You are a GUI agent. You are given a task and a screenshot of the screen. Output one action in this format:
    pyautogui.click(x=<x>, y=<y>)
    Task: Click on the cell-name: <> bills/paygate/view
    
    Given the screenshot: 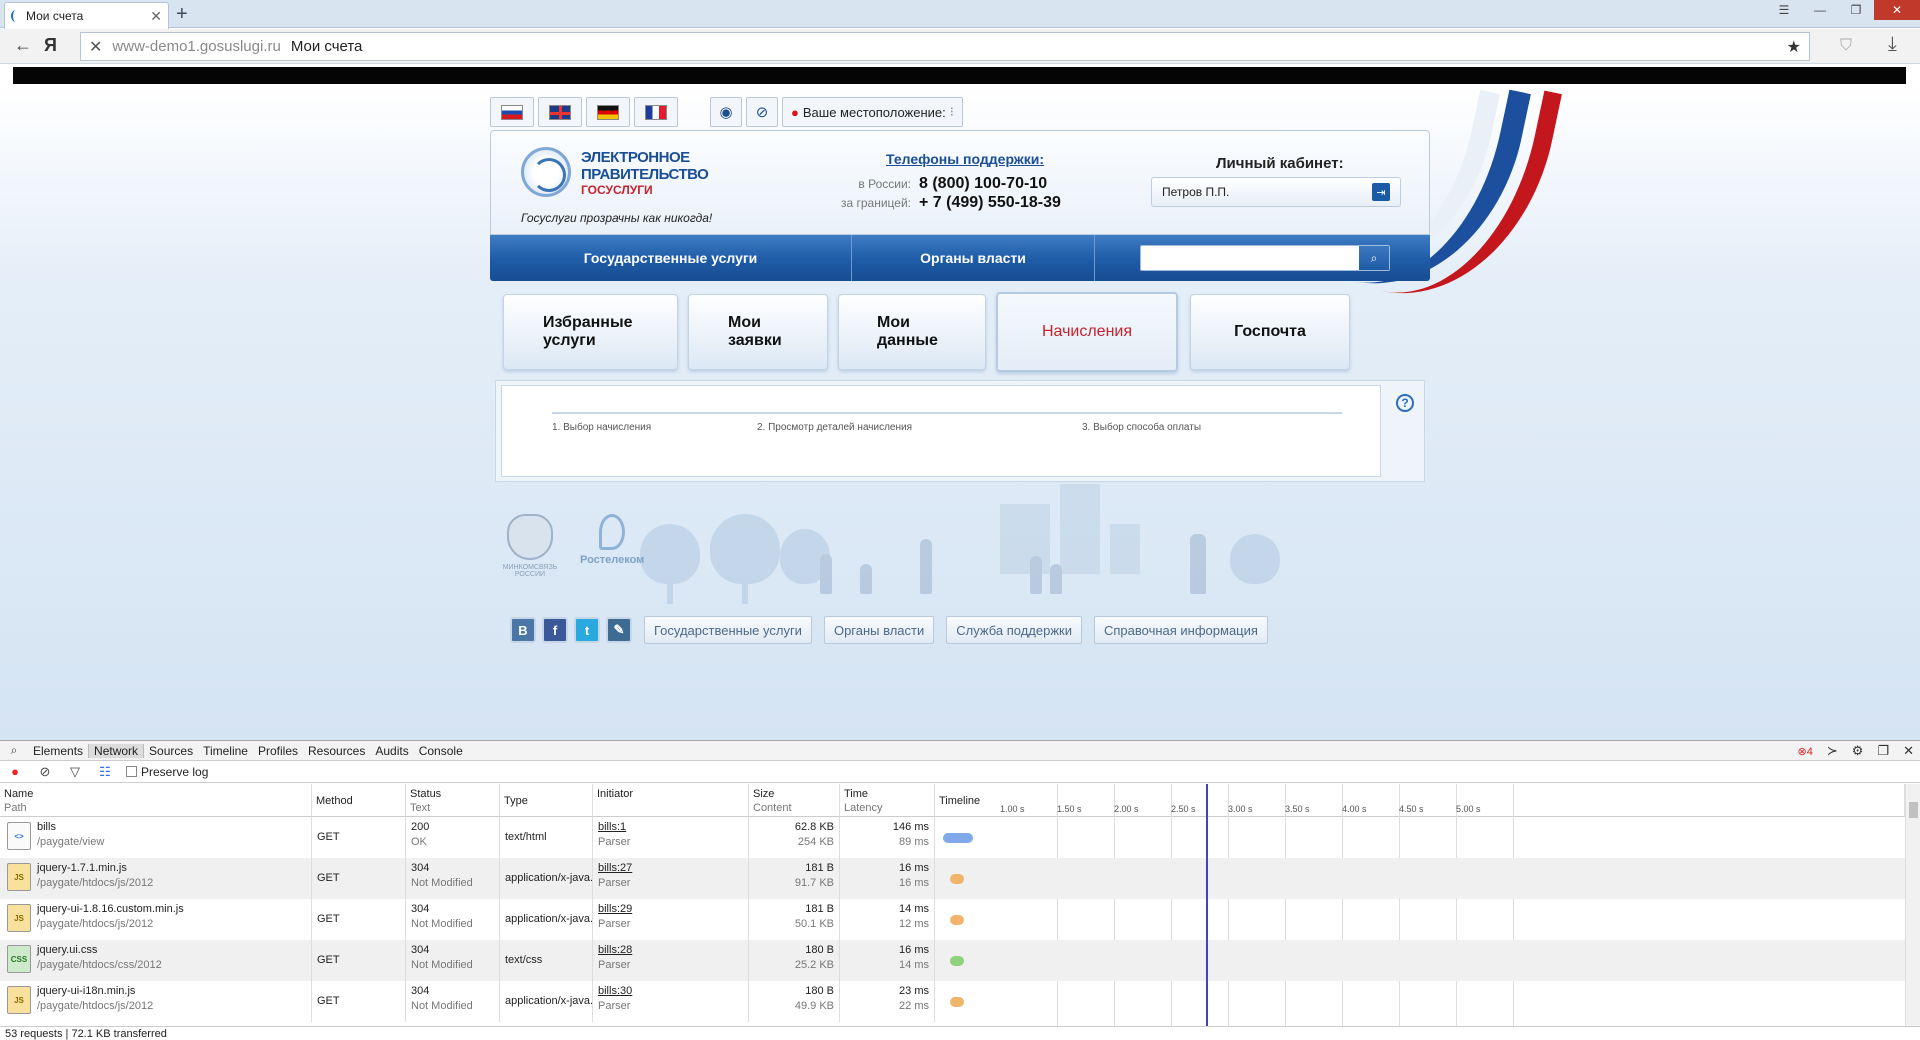 What is the action you would take?
    pyautogui.click(x=156, y=837)
    